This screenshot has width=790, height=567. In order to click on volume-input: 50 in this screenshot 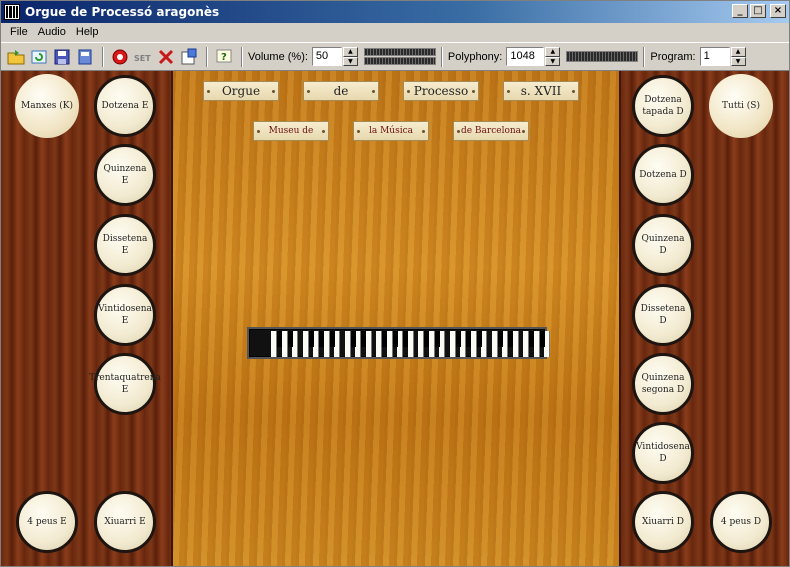, I will do `click(326, 56)`.